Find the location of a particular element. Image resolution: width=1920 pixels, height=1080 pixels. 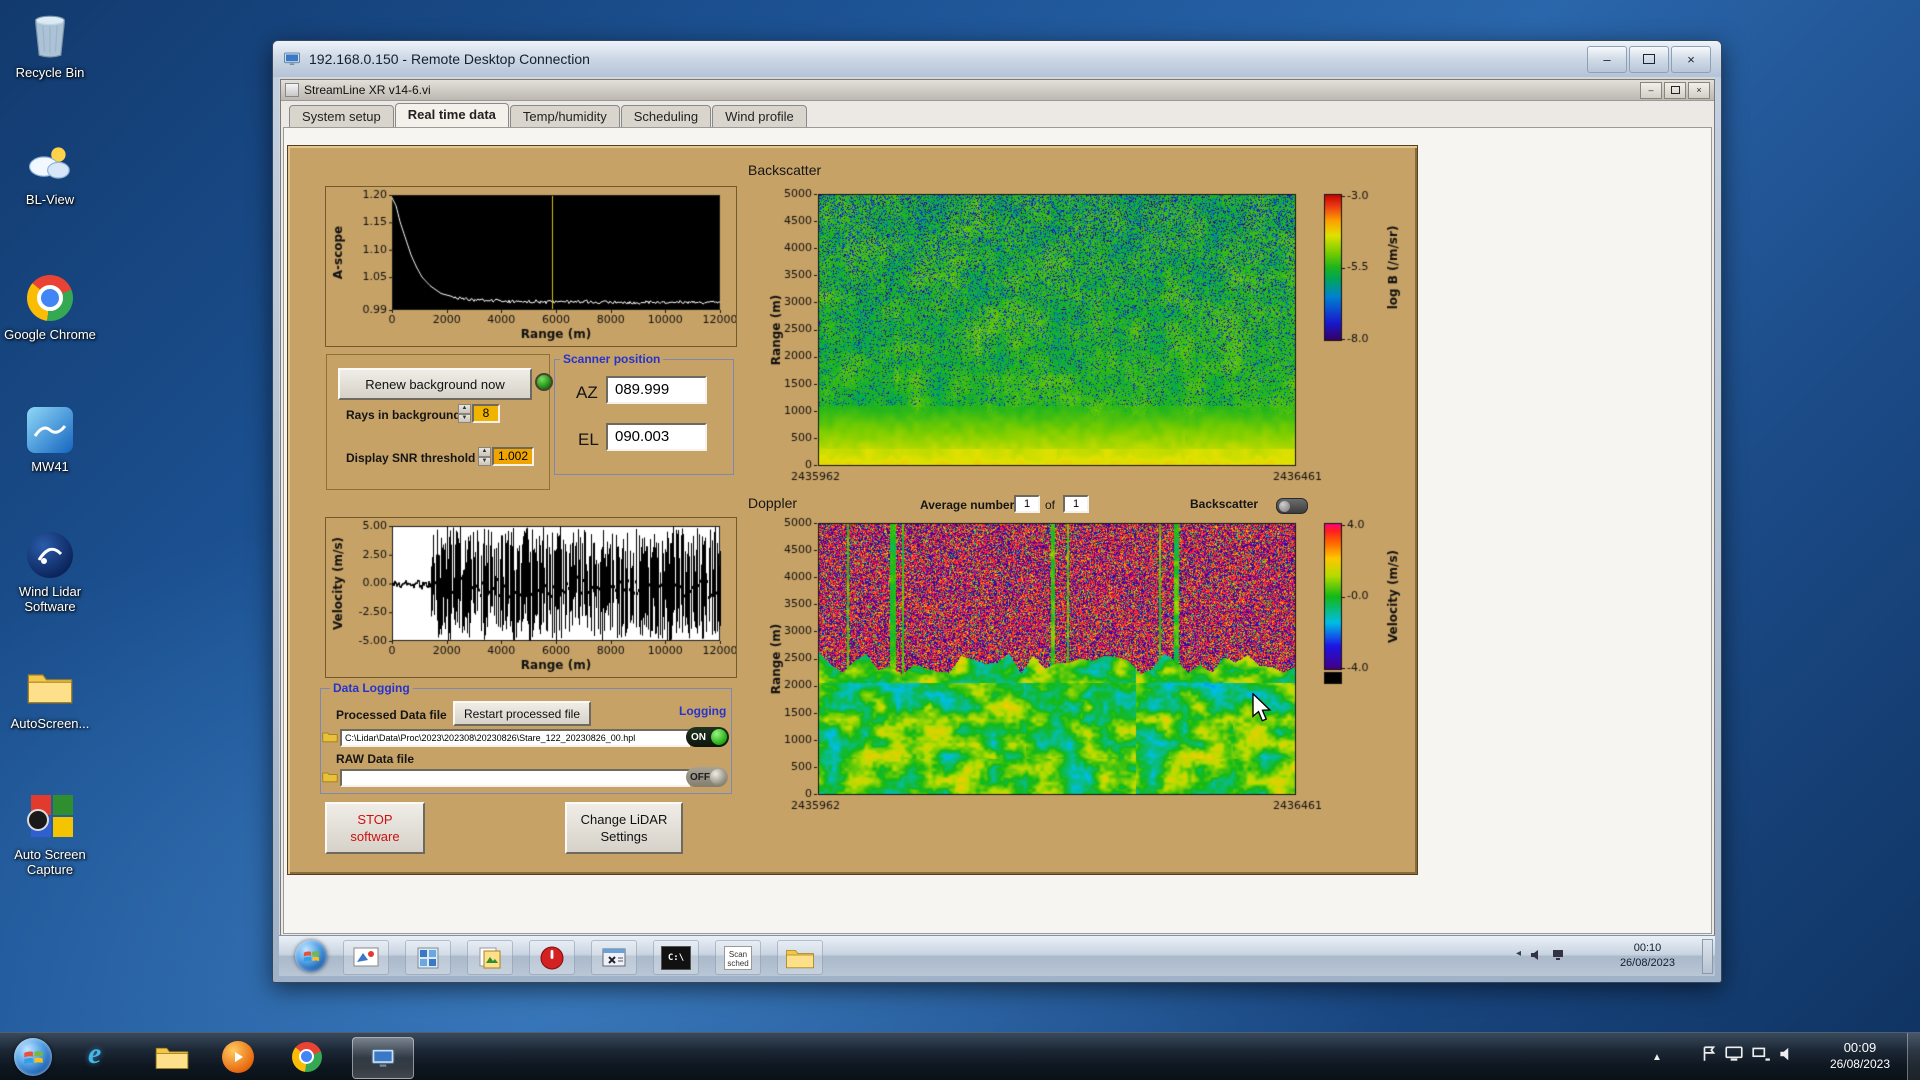

average-count-field: 1 is located at coordinates (1076, 504).